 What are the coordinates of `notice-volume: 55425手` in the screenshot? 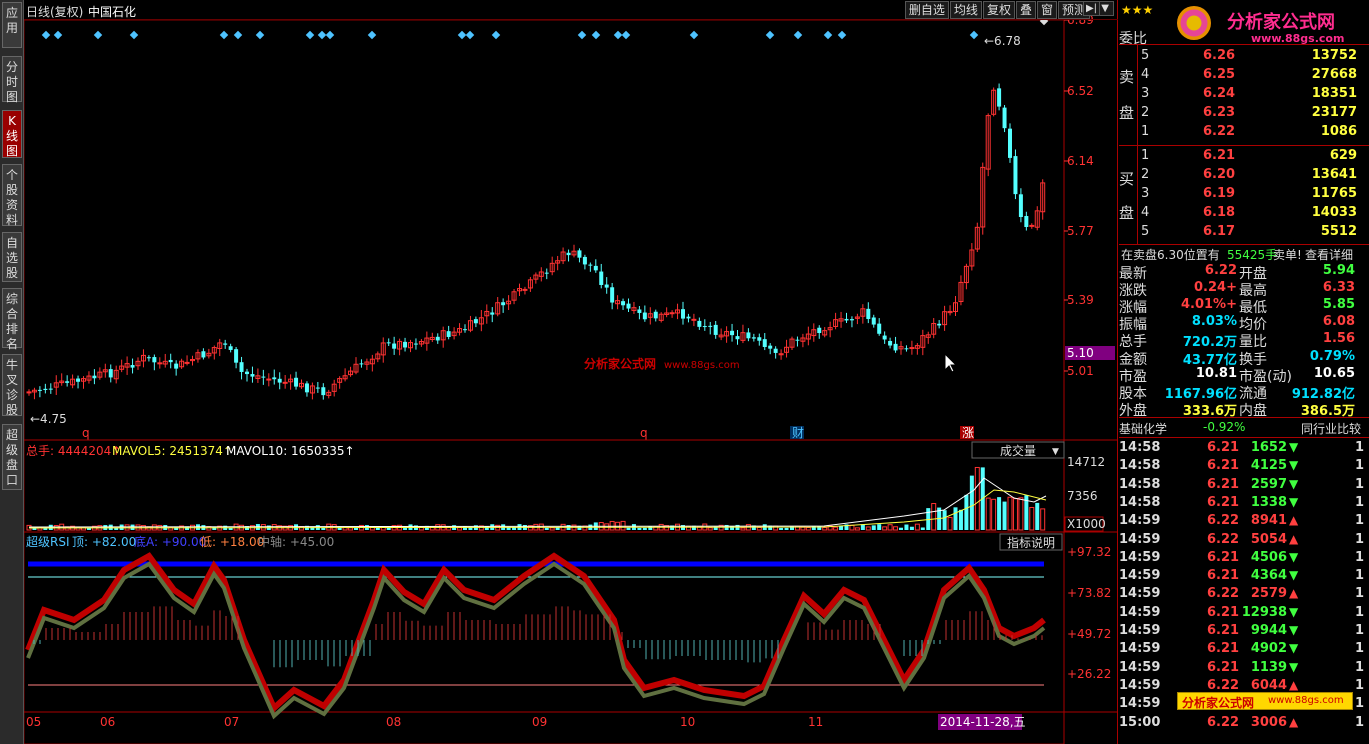 It's located at (1252, 255).